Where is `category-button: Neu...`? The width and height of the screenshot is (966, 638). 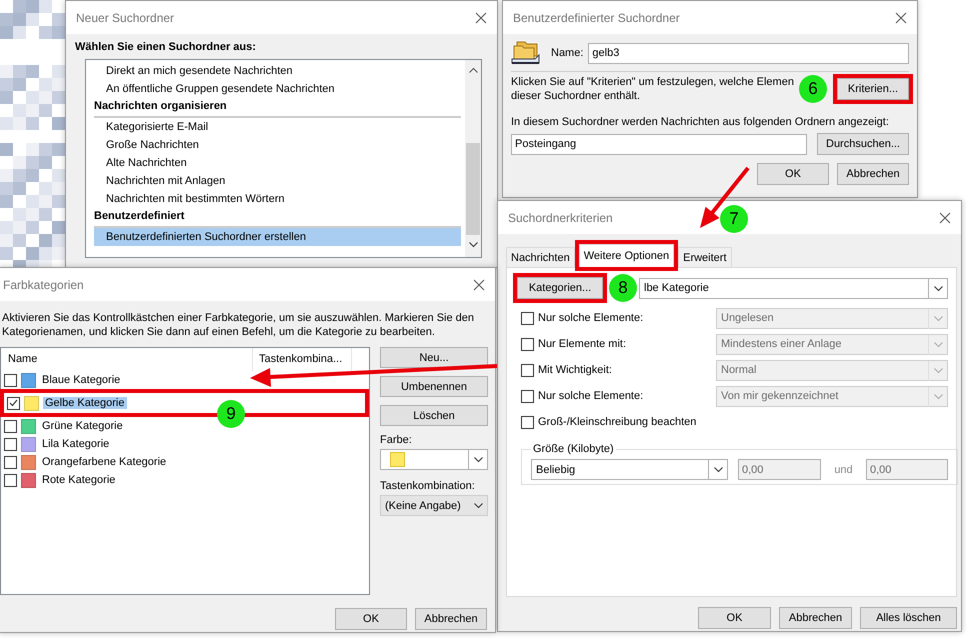 category-button: Neu... is located at coordinates (434, 357).